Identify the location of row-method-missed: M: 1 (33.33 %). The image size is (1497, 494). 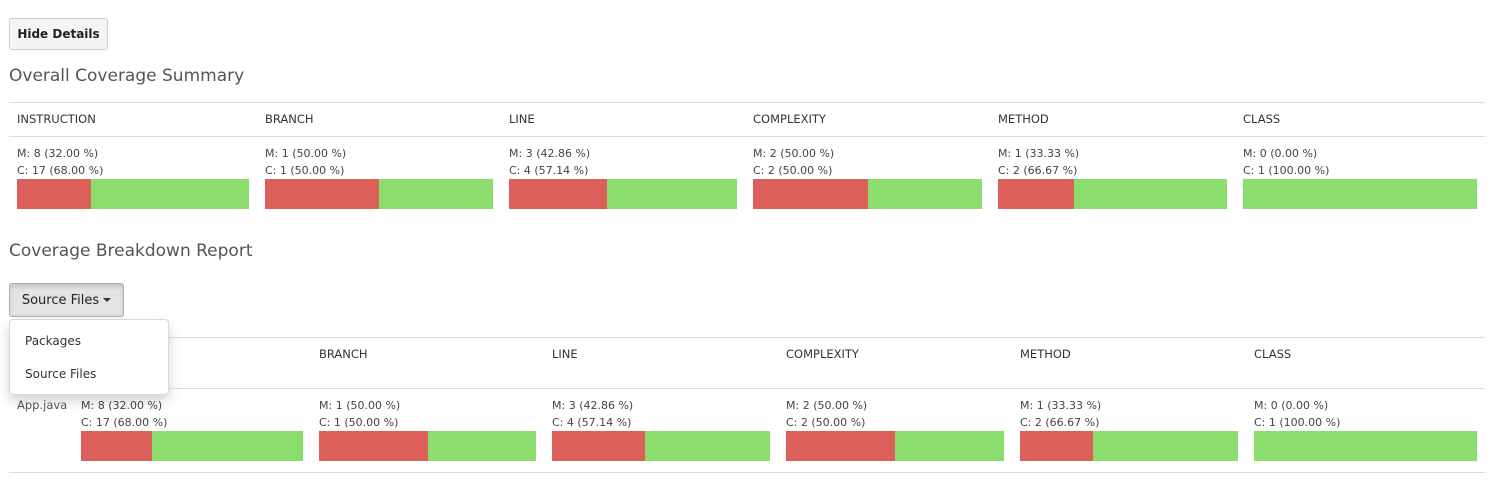
(1061, 405).